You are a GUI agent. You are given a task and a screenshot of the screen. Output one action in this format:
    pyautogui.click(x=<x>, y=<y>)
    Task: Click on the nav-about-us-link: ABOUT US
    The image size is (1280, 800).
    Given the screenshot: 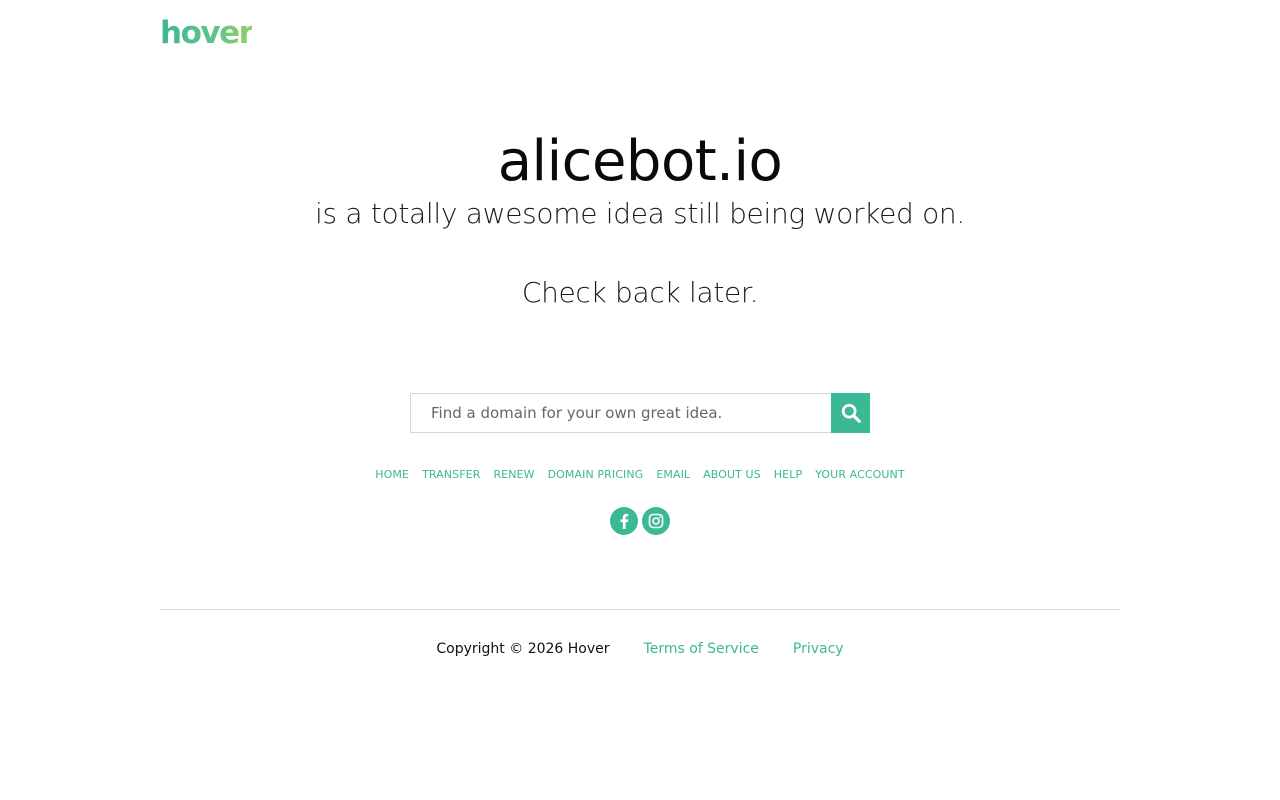 What is the action you would take?
    pyautogui.click(x=732, y=475)
    